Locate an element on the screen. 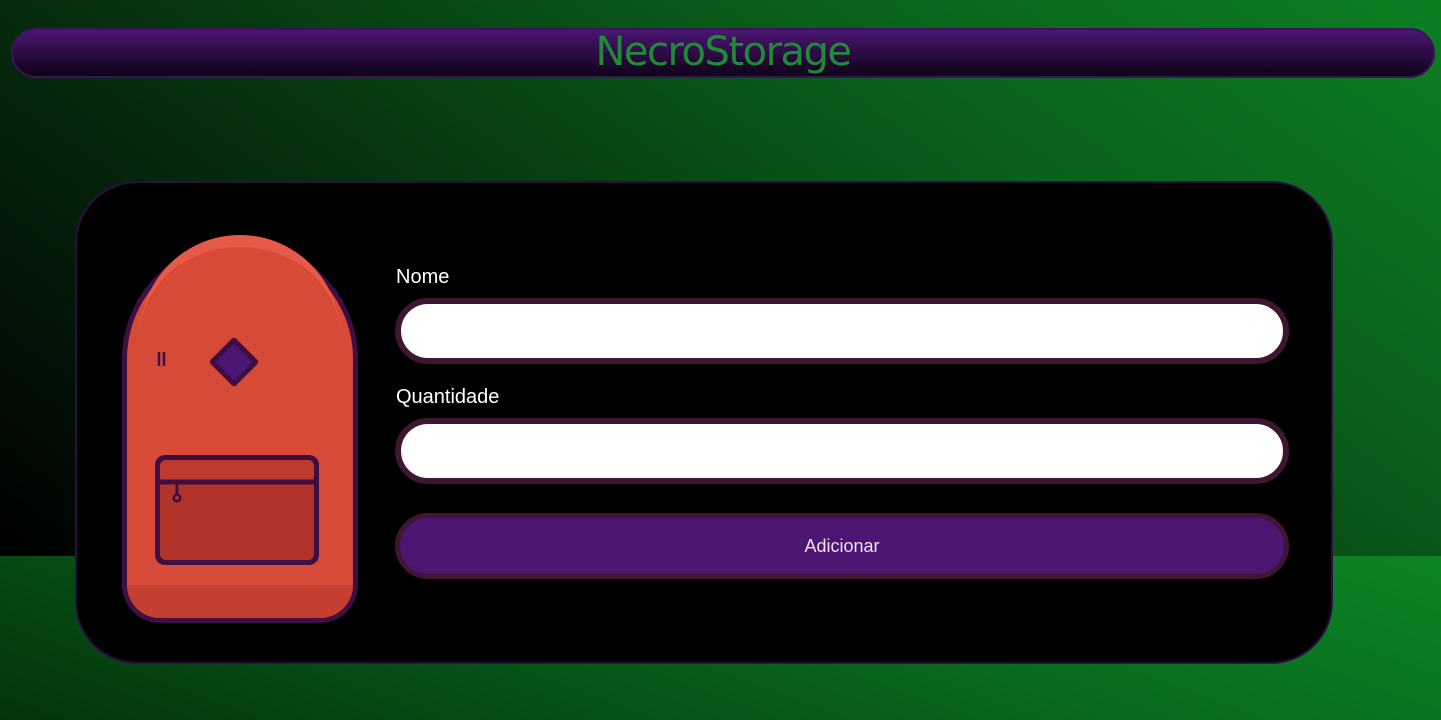 The image size is (1441, 720). quantity-input is located at coordinates (842, 451).